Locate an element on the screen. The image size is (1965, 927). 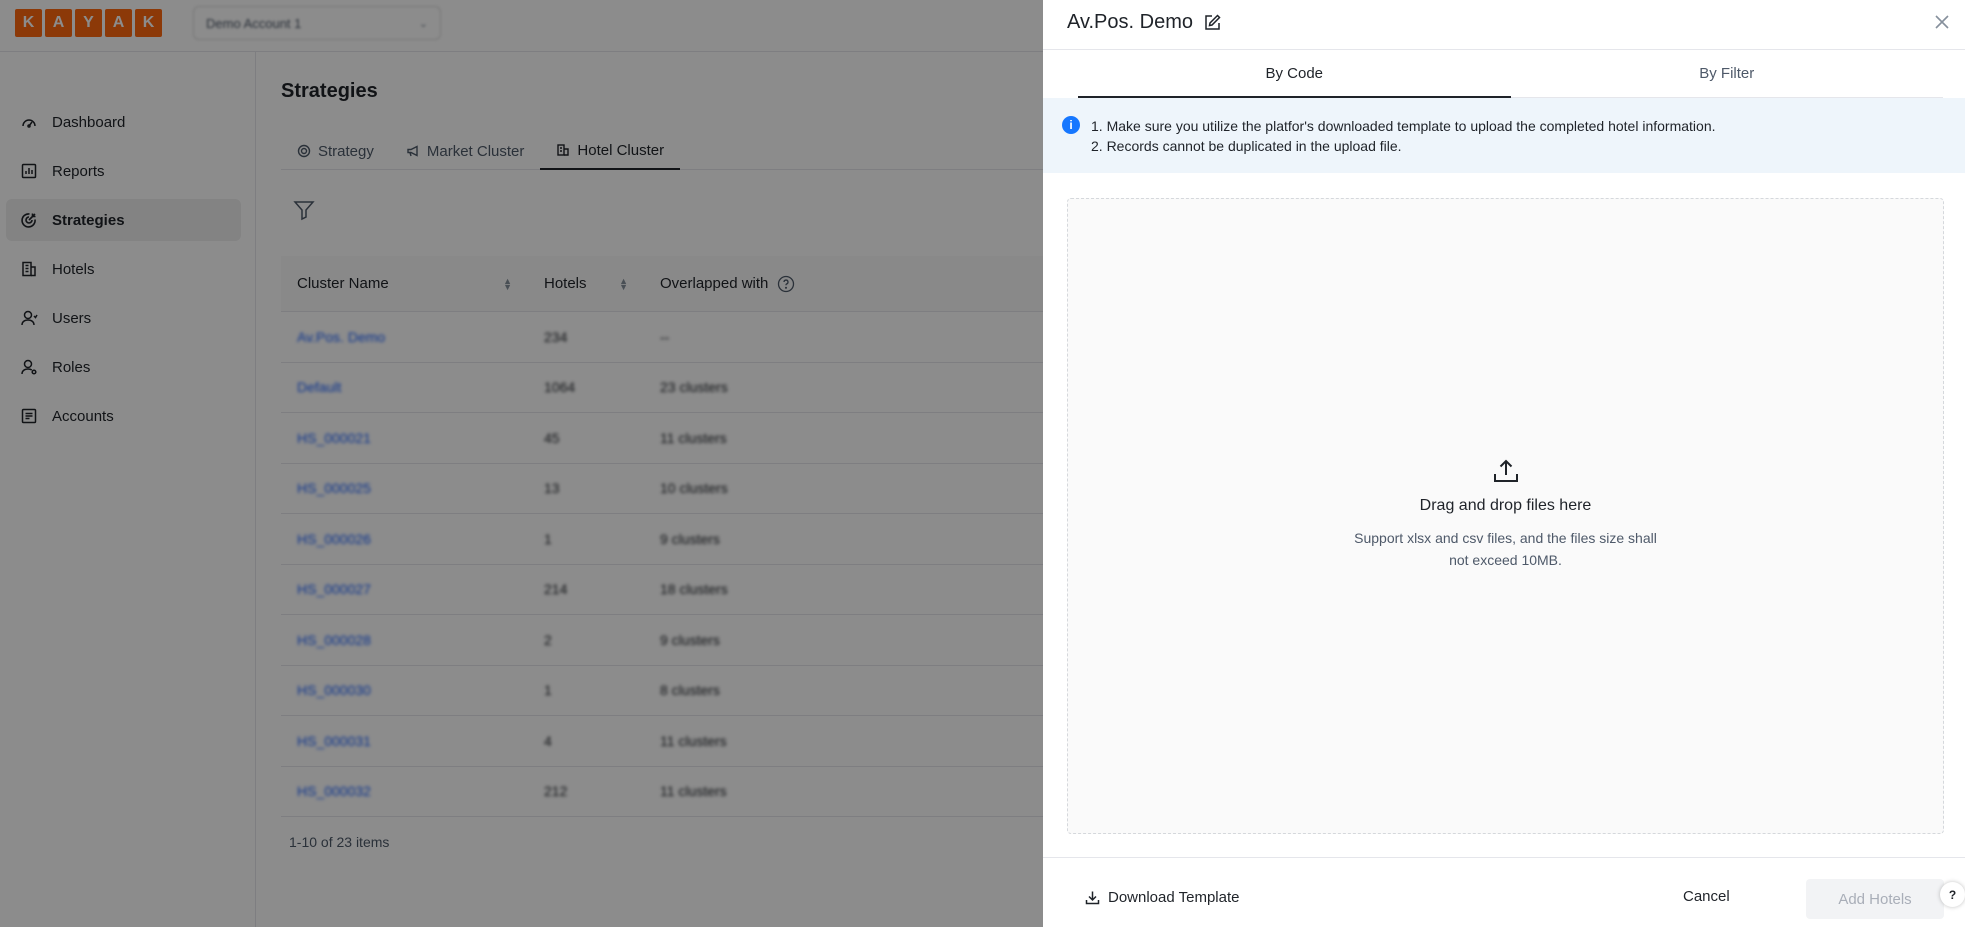
dropzone-title: Drag and drop files here is located at coordinates (1505, 505).